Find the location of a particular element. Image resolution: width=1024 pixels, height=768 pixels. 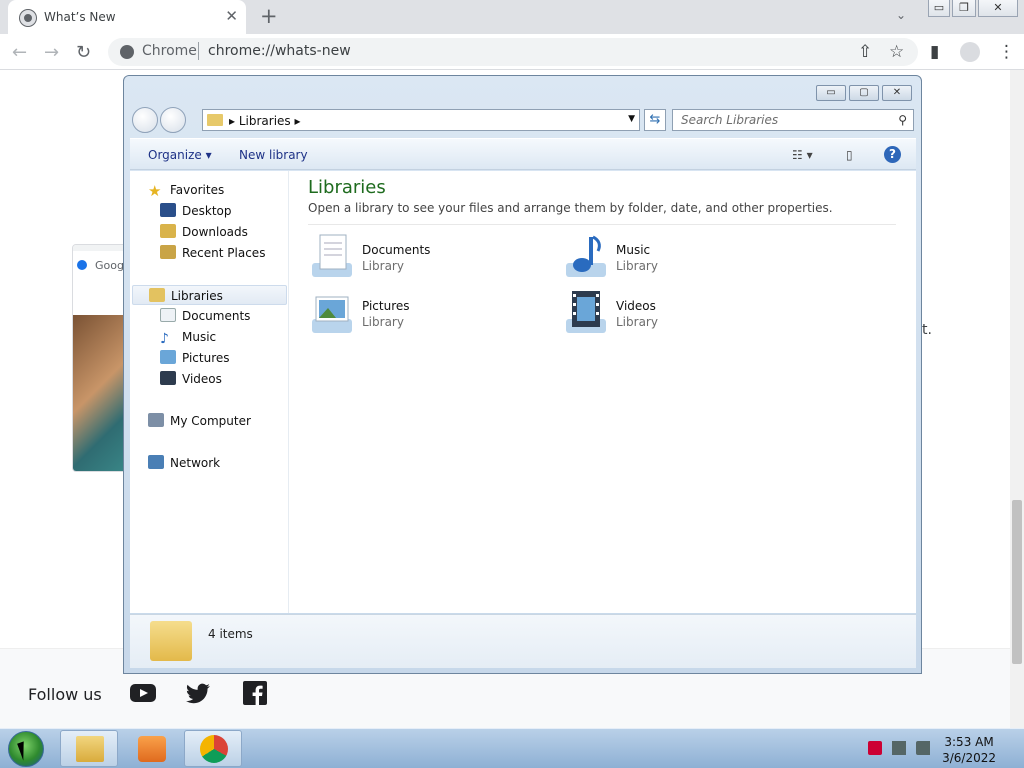

library-music: Music Library is located at coordinates (682, 257).